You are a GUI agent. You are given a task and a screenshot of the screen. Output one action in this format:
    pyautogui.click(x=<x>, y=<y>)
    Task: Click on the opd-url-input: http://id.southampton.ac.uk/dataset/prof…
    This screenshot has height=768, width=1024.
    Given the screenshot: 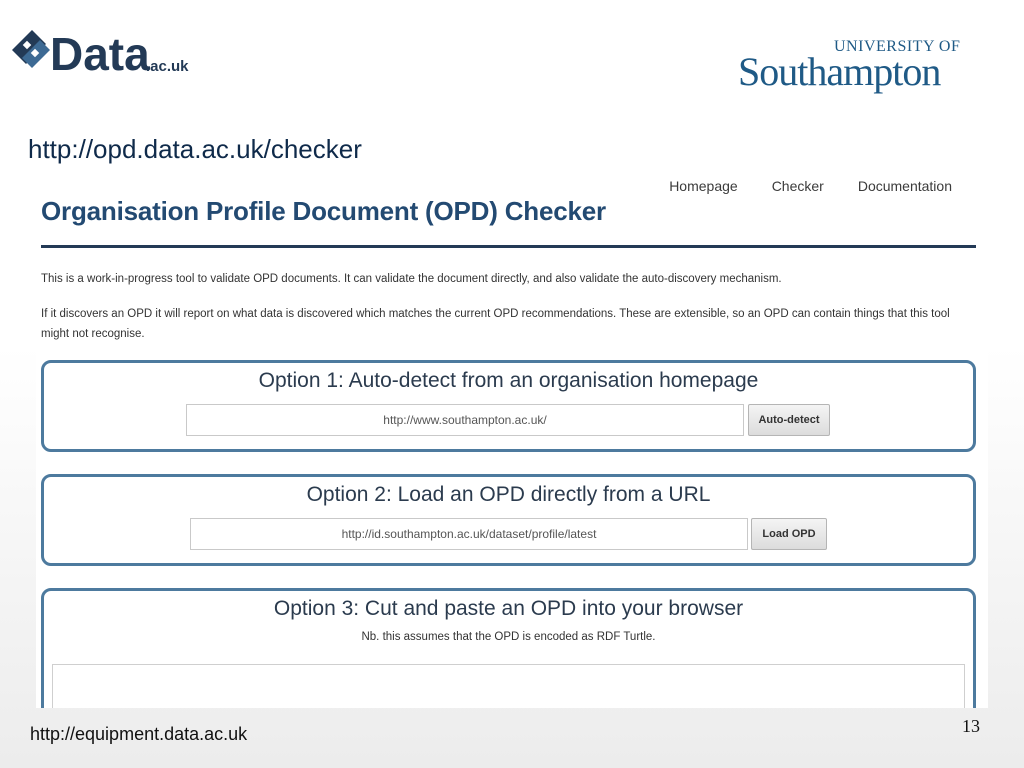 What is the action you would take?
    pyautogui.click(x=469, y=534)
    